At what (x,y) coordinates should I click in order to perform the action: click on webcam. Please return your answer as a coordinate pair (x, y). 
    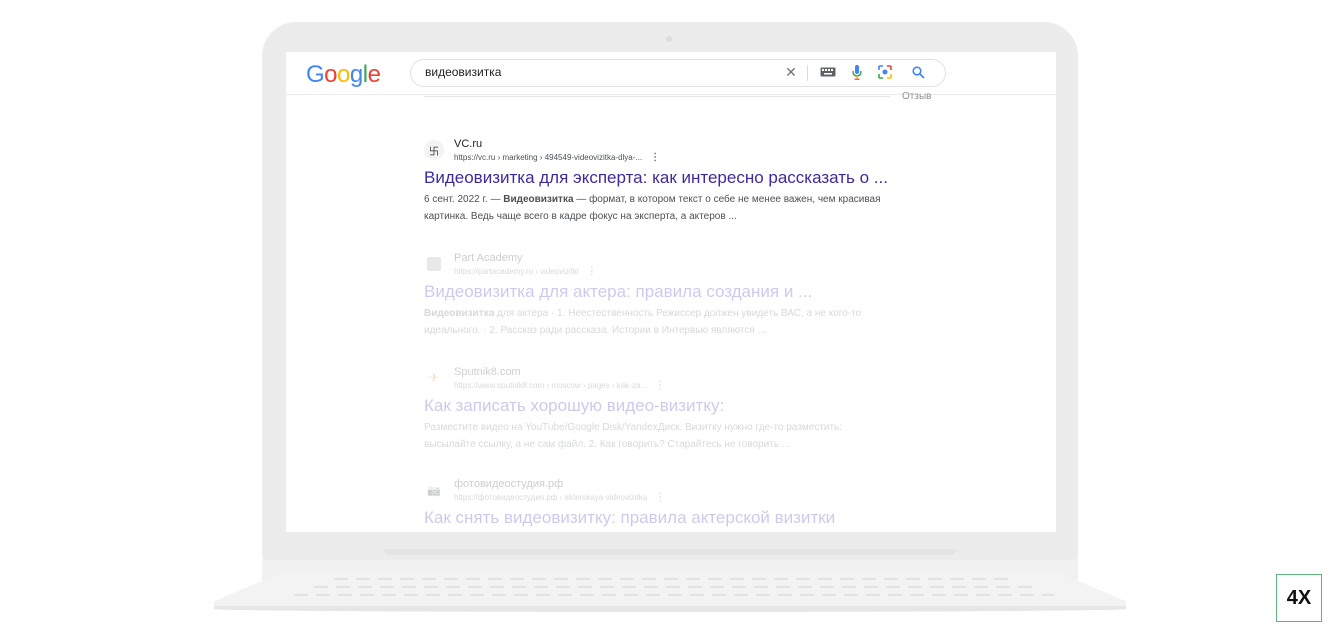
    Looking at the image, I should click on (669, 39).